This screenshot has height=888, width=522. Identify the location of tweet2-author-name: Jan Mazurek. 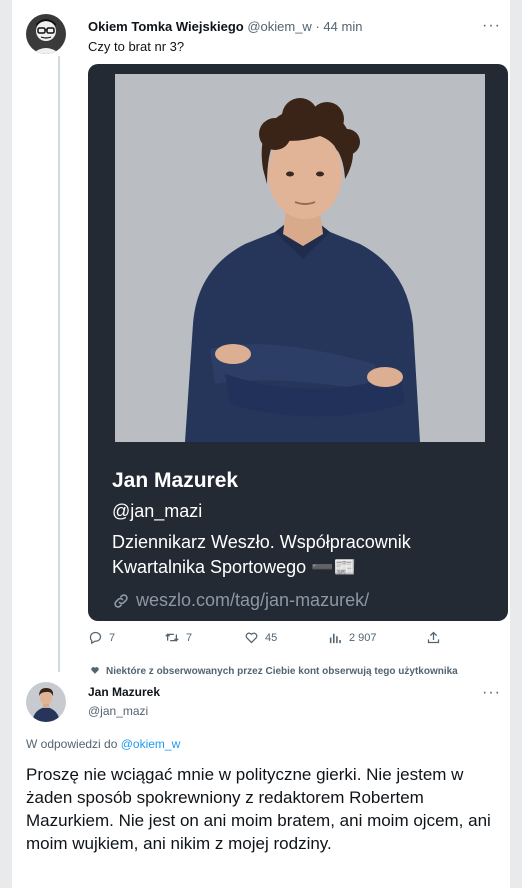
(124, 692).